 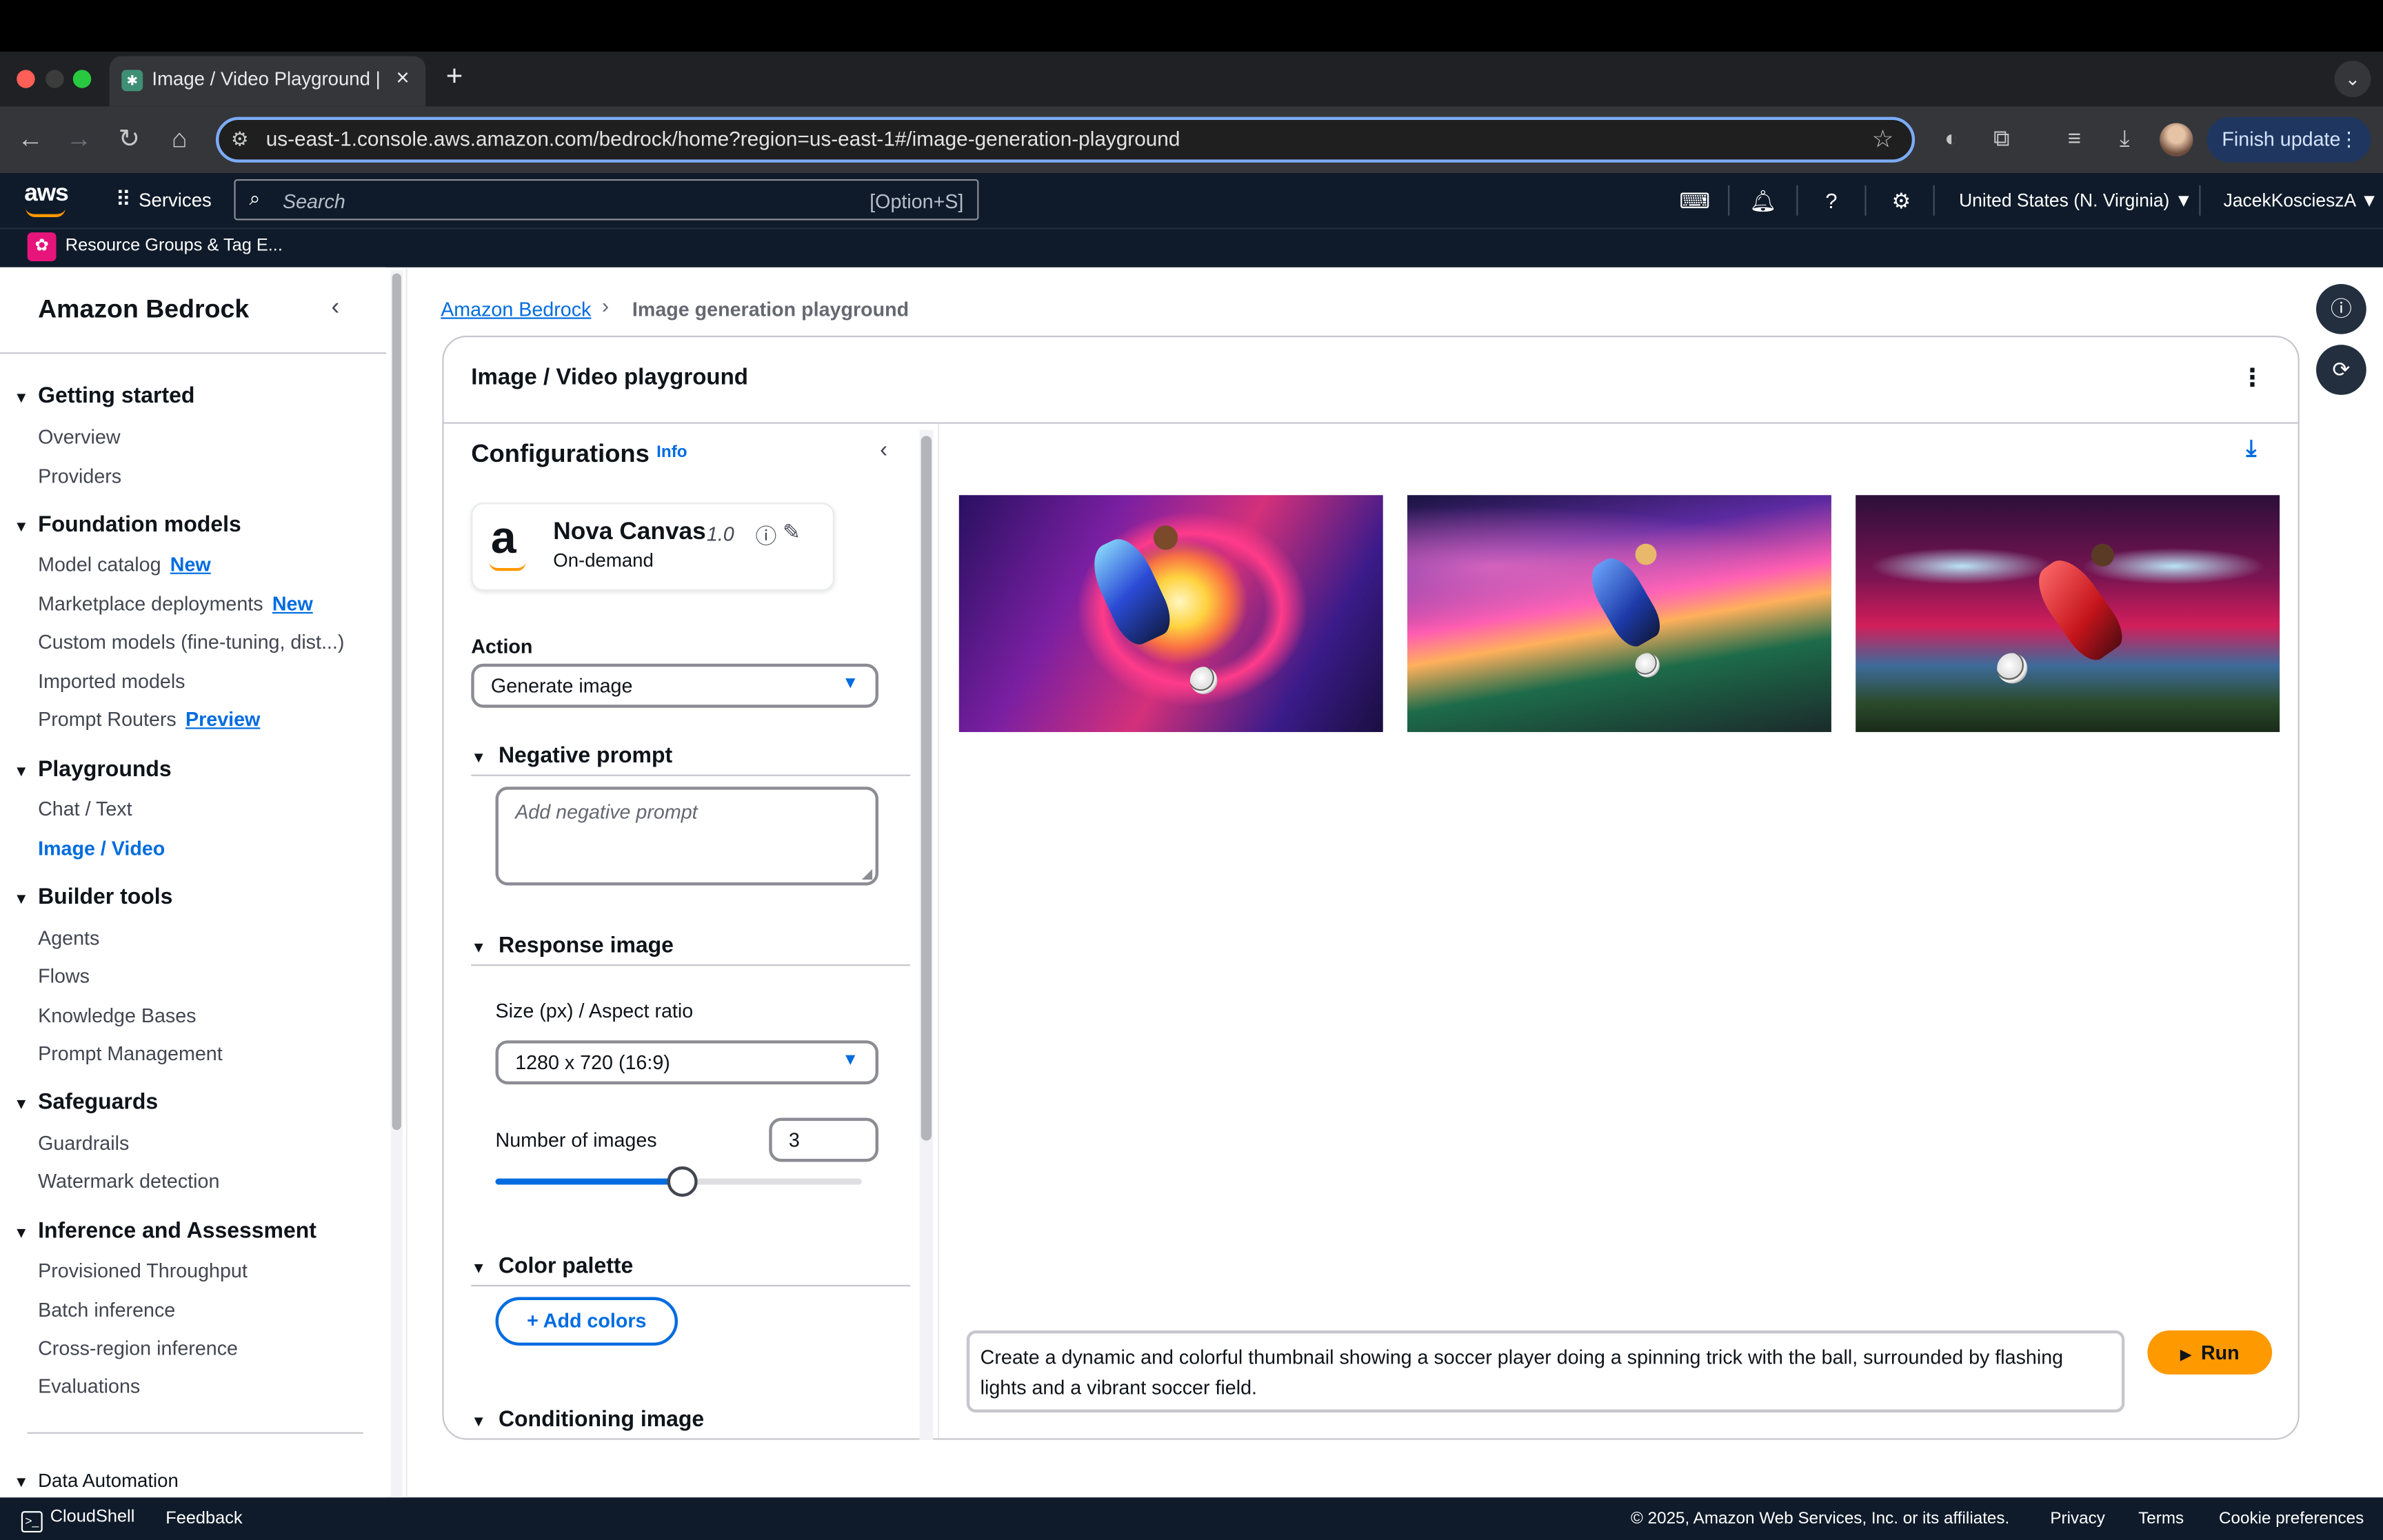 I want to click on section-data-automation: ▼ Data Automation, so click(x=96, y=1481).